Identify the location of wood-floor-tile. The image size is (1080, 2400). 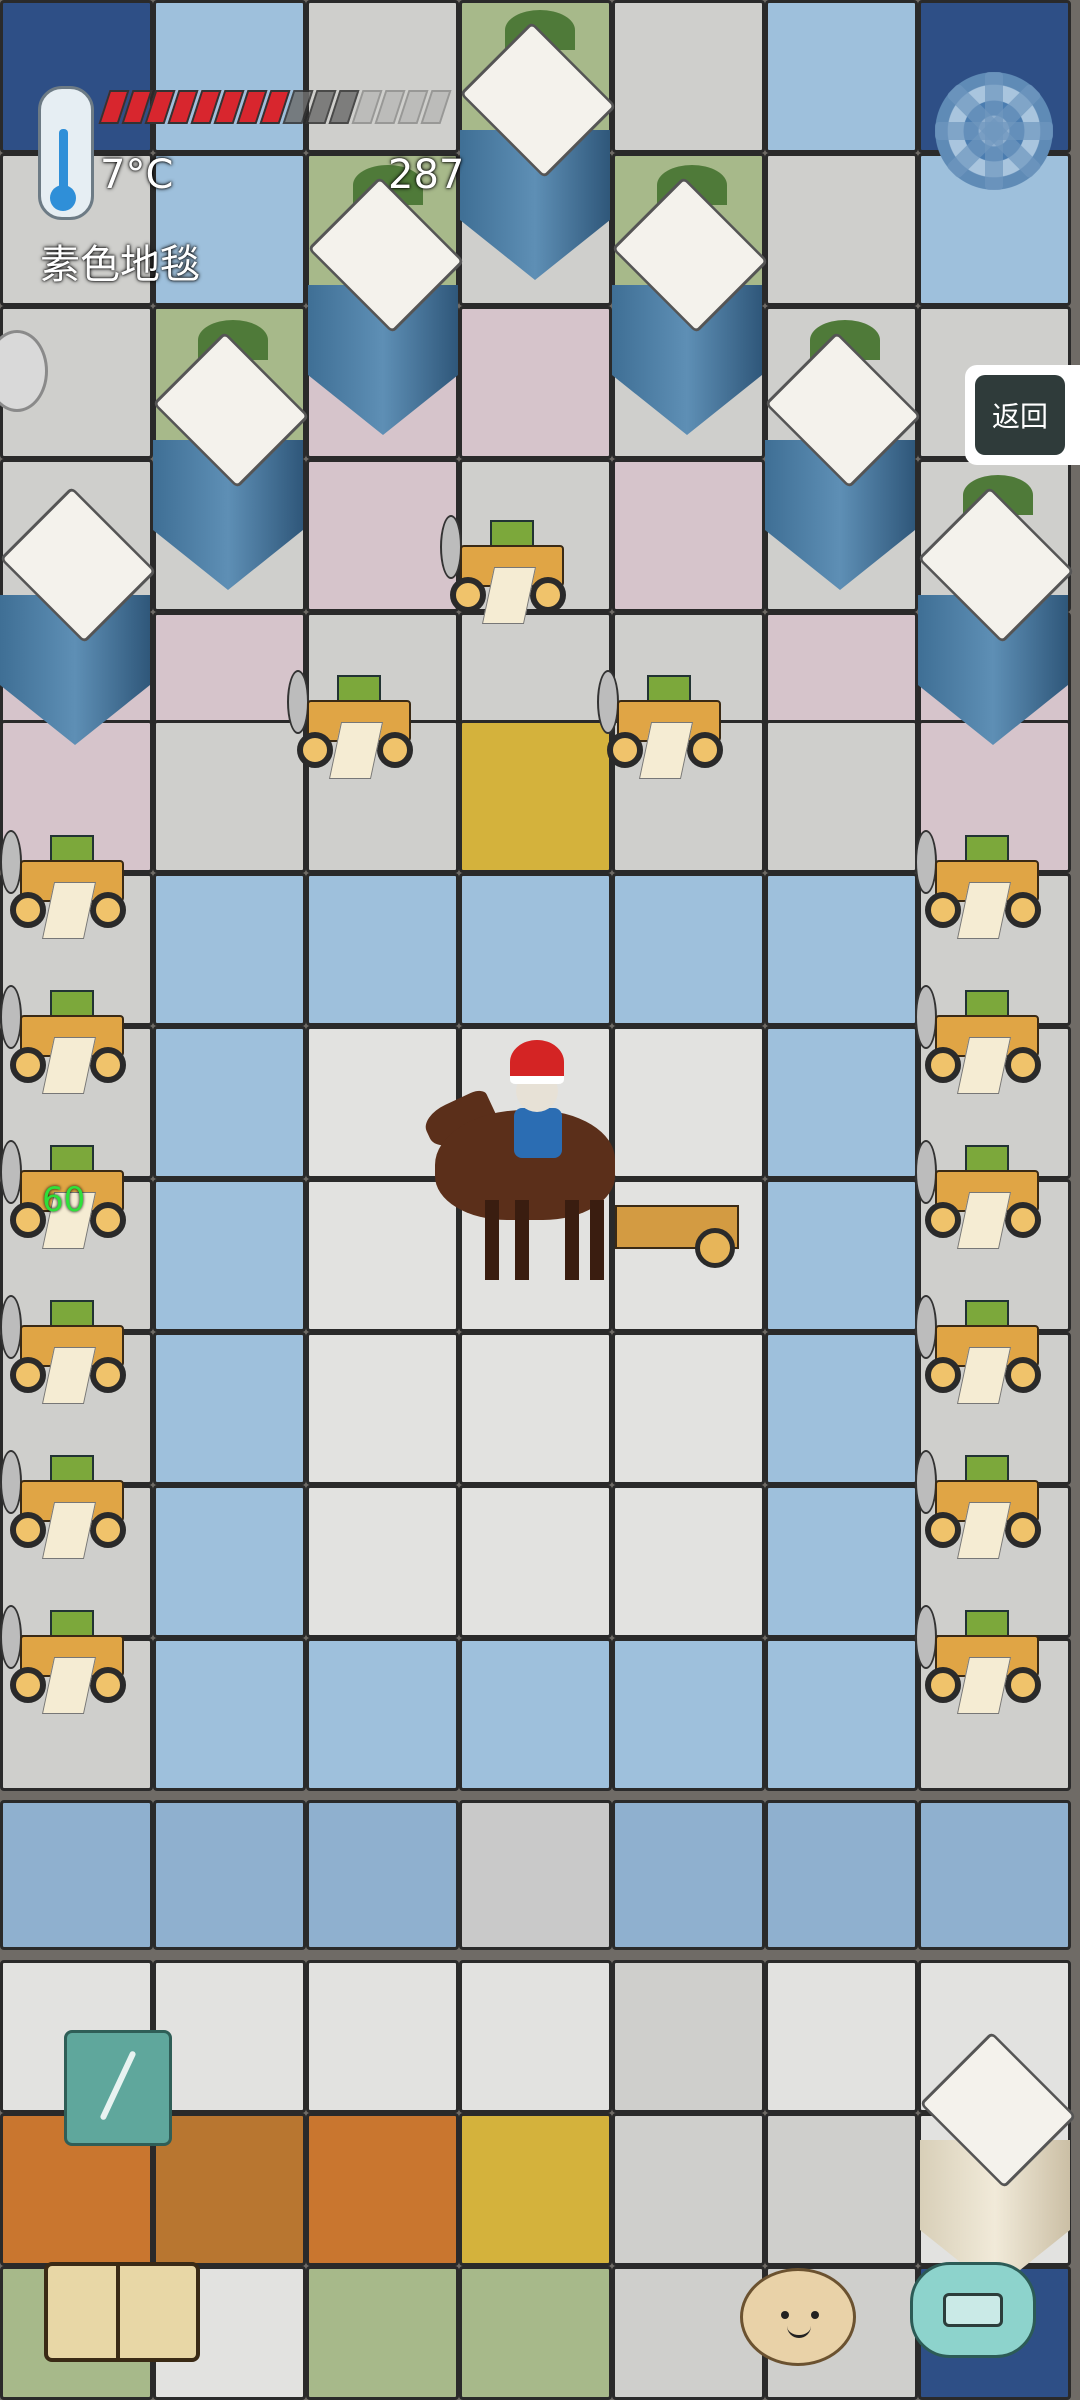
(229, 2189).